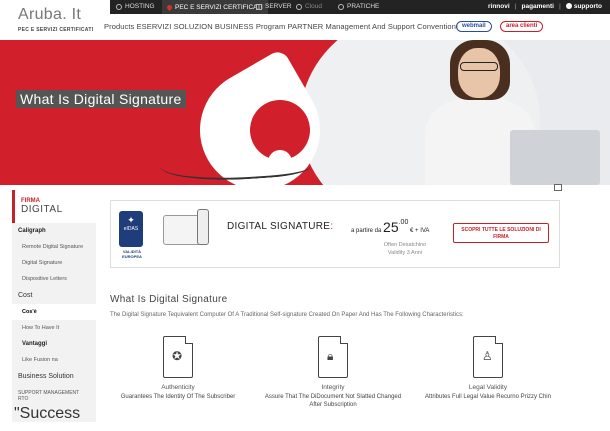 This screenshot has height=431, width=610. I want to click on link-supporto-label: supporto, so click(587, 6).